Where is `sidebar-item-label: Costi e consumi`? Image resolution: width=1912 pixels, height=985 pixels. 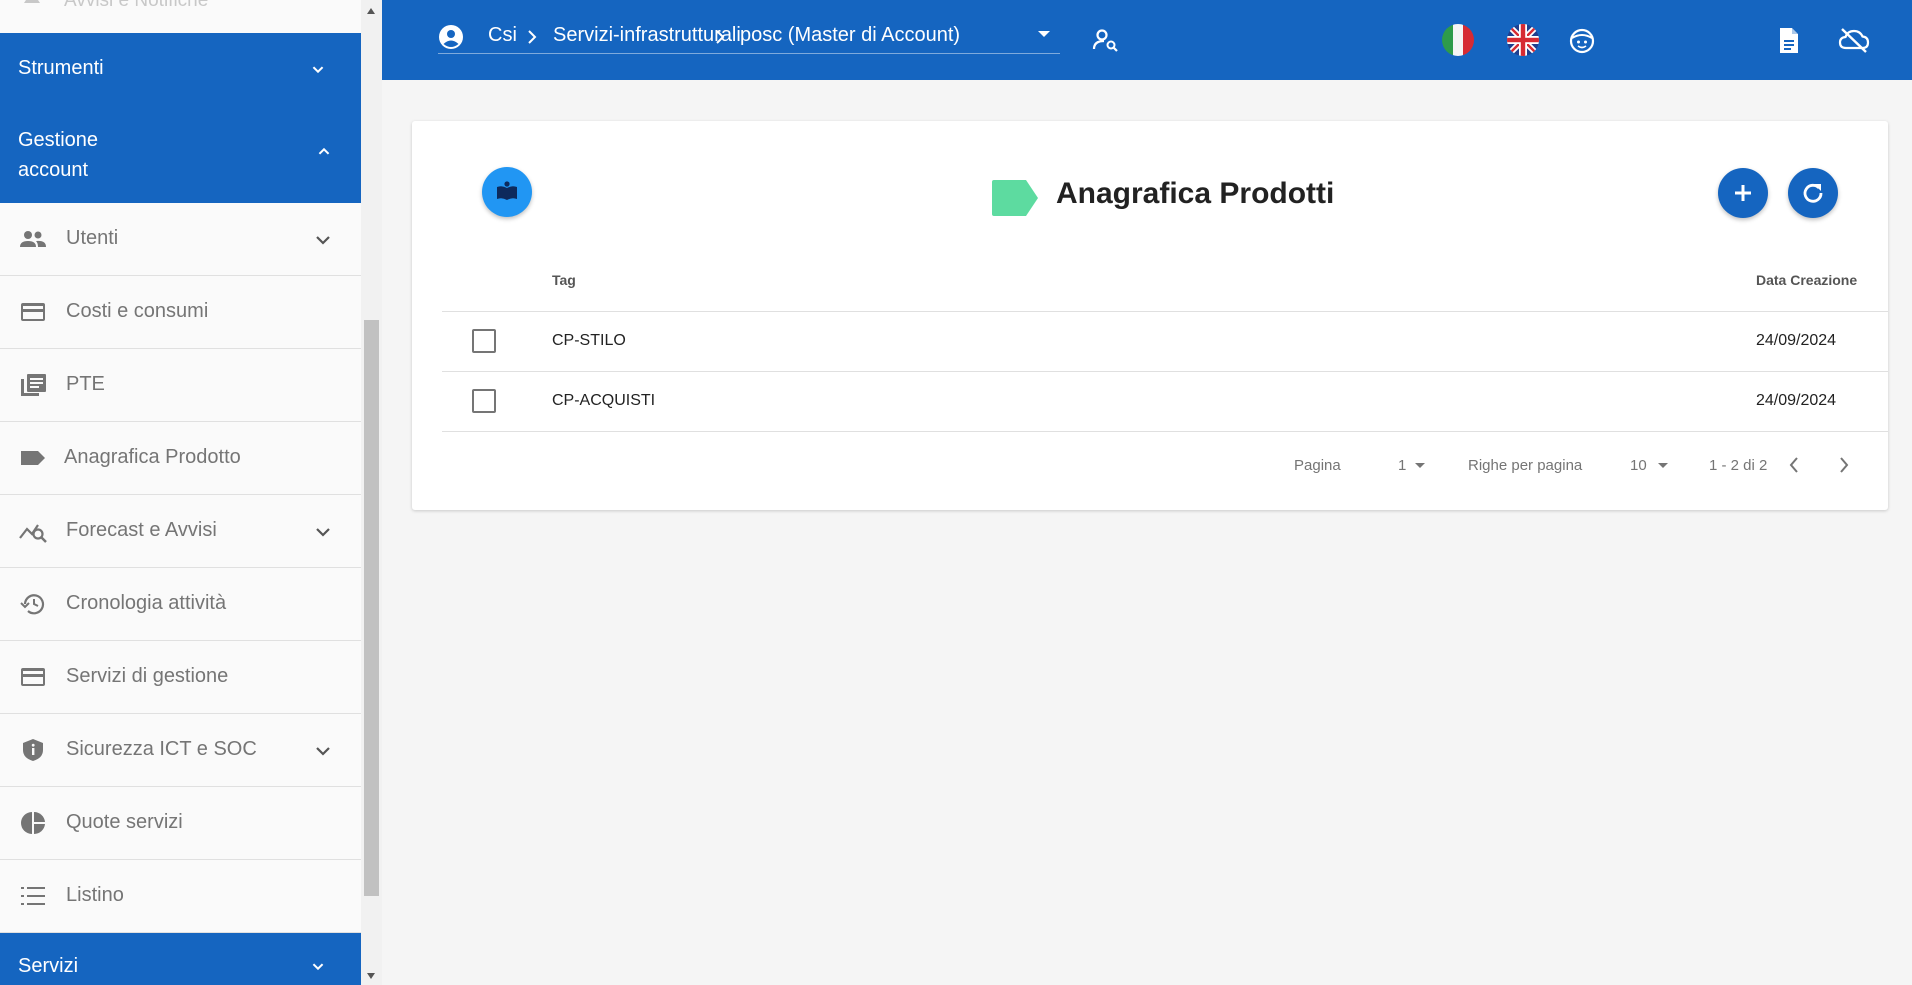 sidebar-item-label: Costi e consumi is located at coordinates (137, 311).